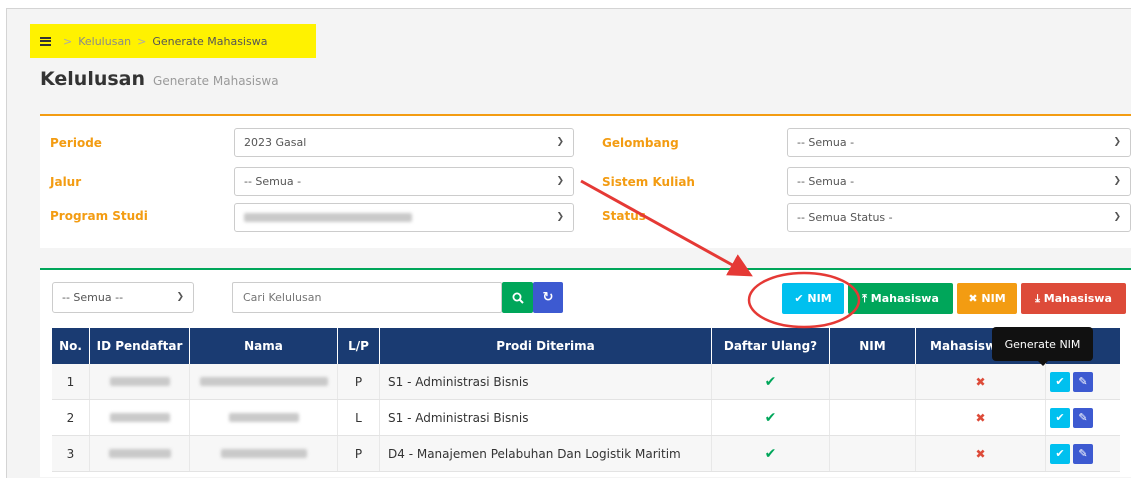 The image size is (1131, 478). I want to click on table-row: 1 P S1 - Administrasi Bisnis ✔ ✖ ✔ ✎, so click(586, 382).